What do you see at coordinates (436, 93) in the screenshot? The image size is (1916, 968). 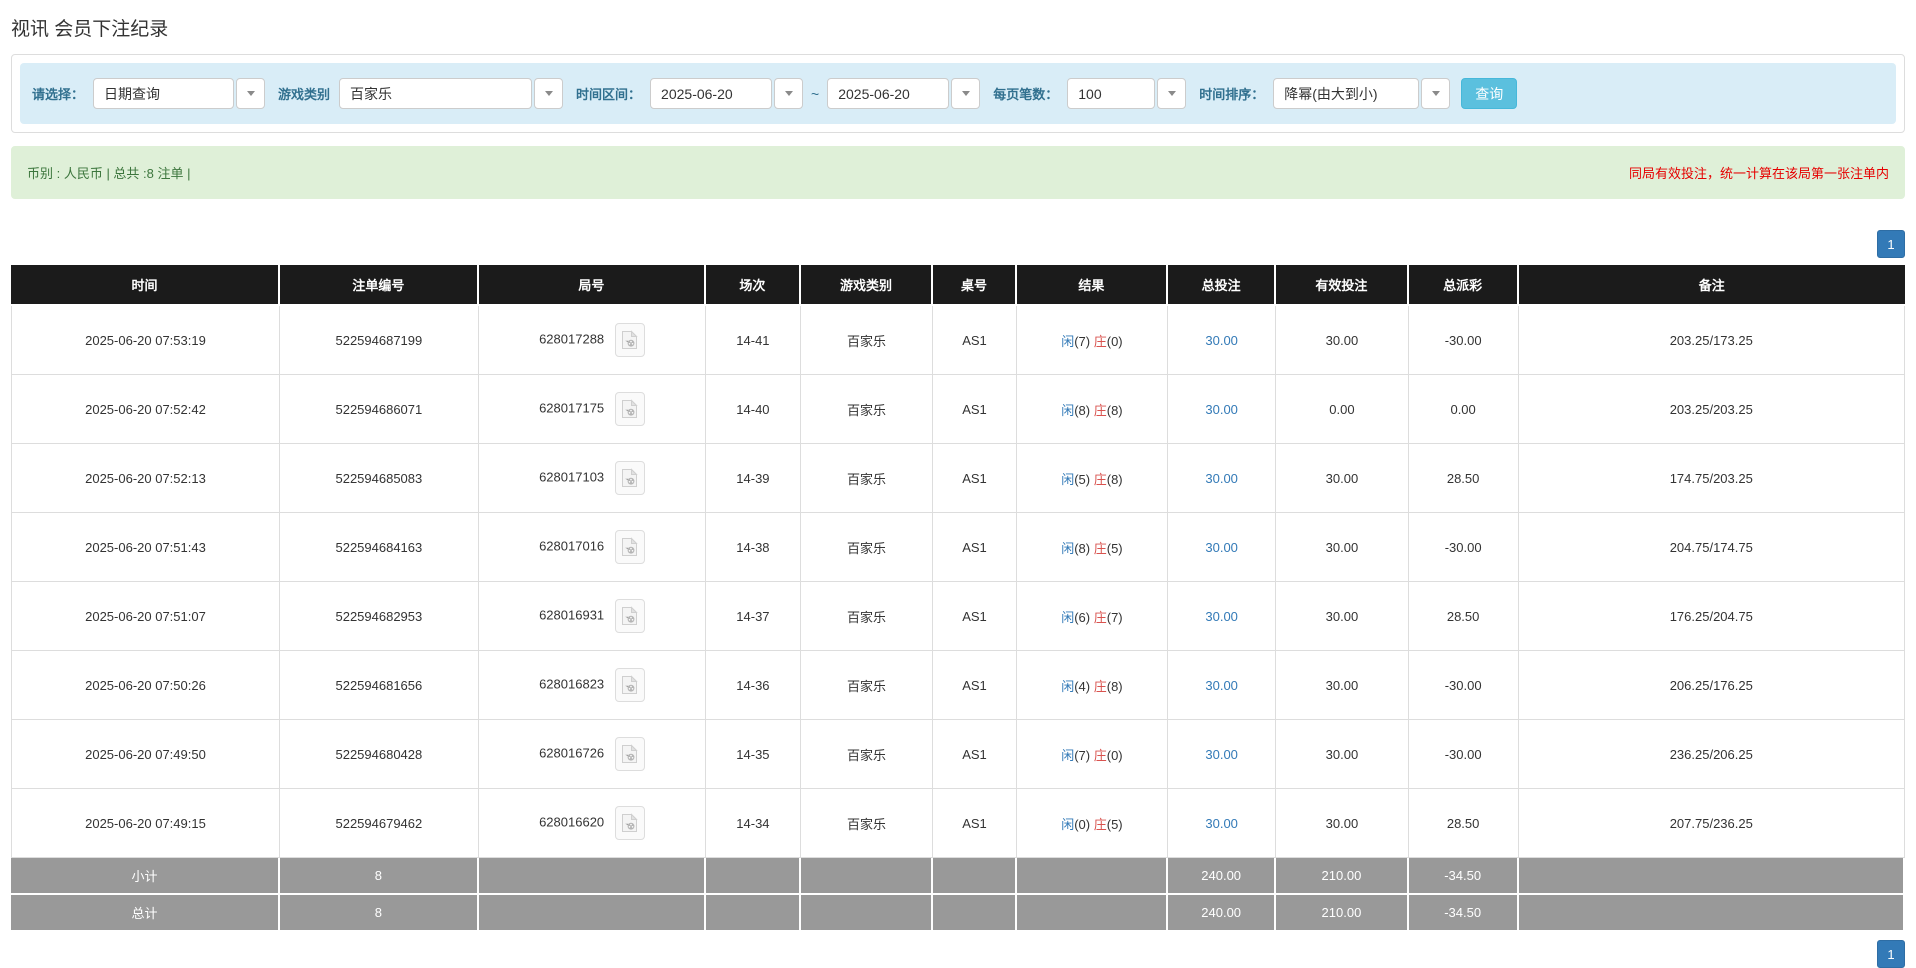 I see `game-category-value: 百家乐` at bounding box center [436, 93].